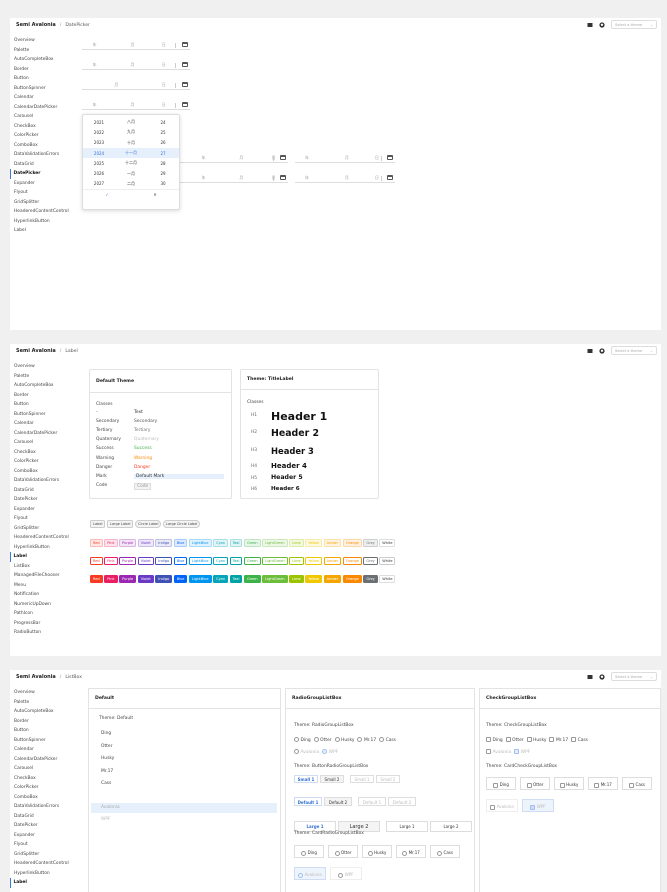 Image resolution: width=667 pixels, height=892 pixels. I want to click on sidebar-item-autocompletebox: AutoCompleteBox, so click(45, 712).